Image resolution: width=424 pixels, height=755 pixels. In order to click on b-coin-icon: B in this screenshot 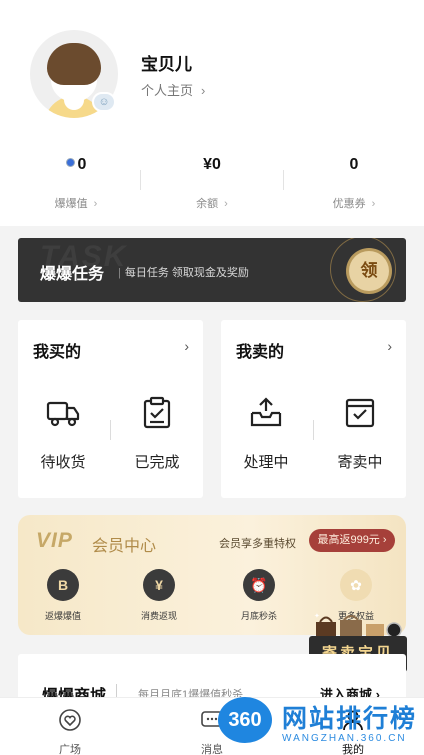, I will do `click(63, 585)`.